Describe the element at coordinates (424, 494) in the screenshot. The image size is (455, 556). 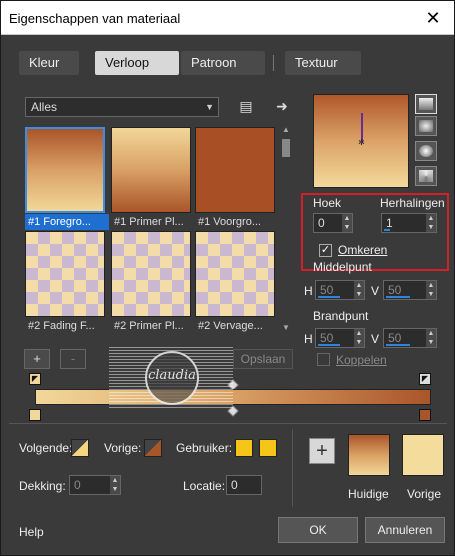
I see `vorige-swatch-label: Vorige` at that location.